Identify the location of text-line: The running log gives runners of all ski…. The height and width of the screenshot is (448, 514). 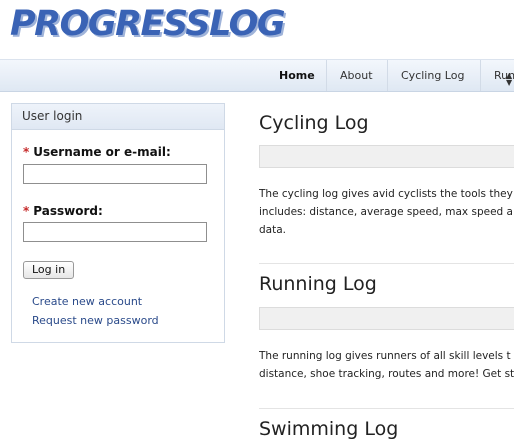
(385, 356).